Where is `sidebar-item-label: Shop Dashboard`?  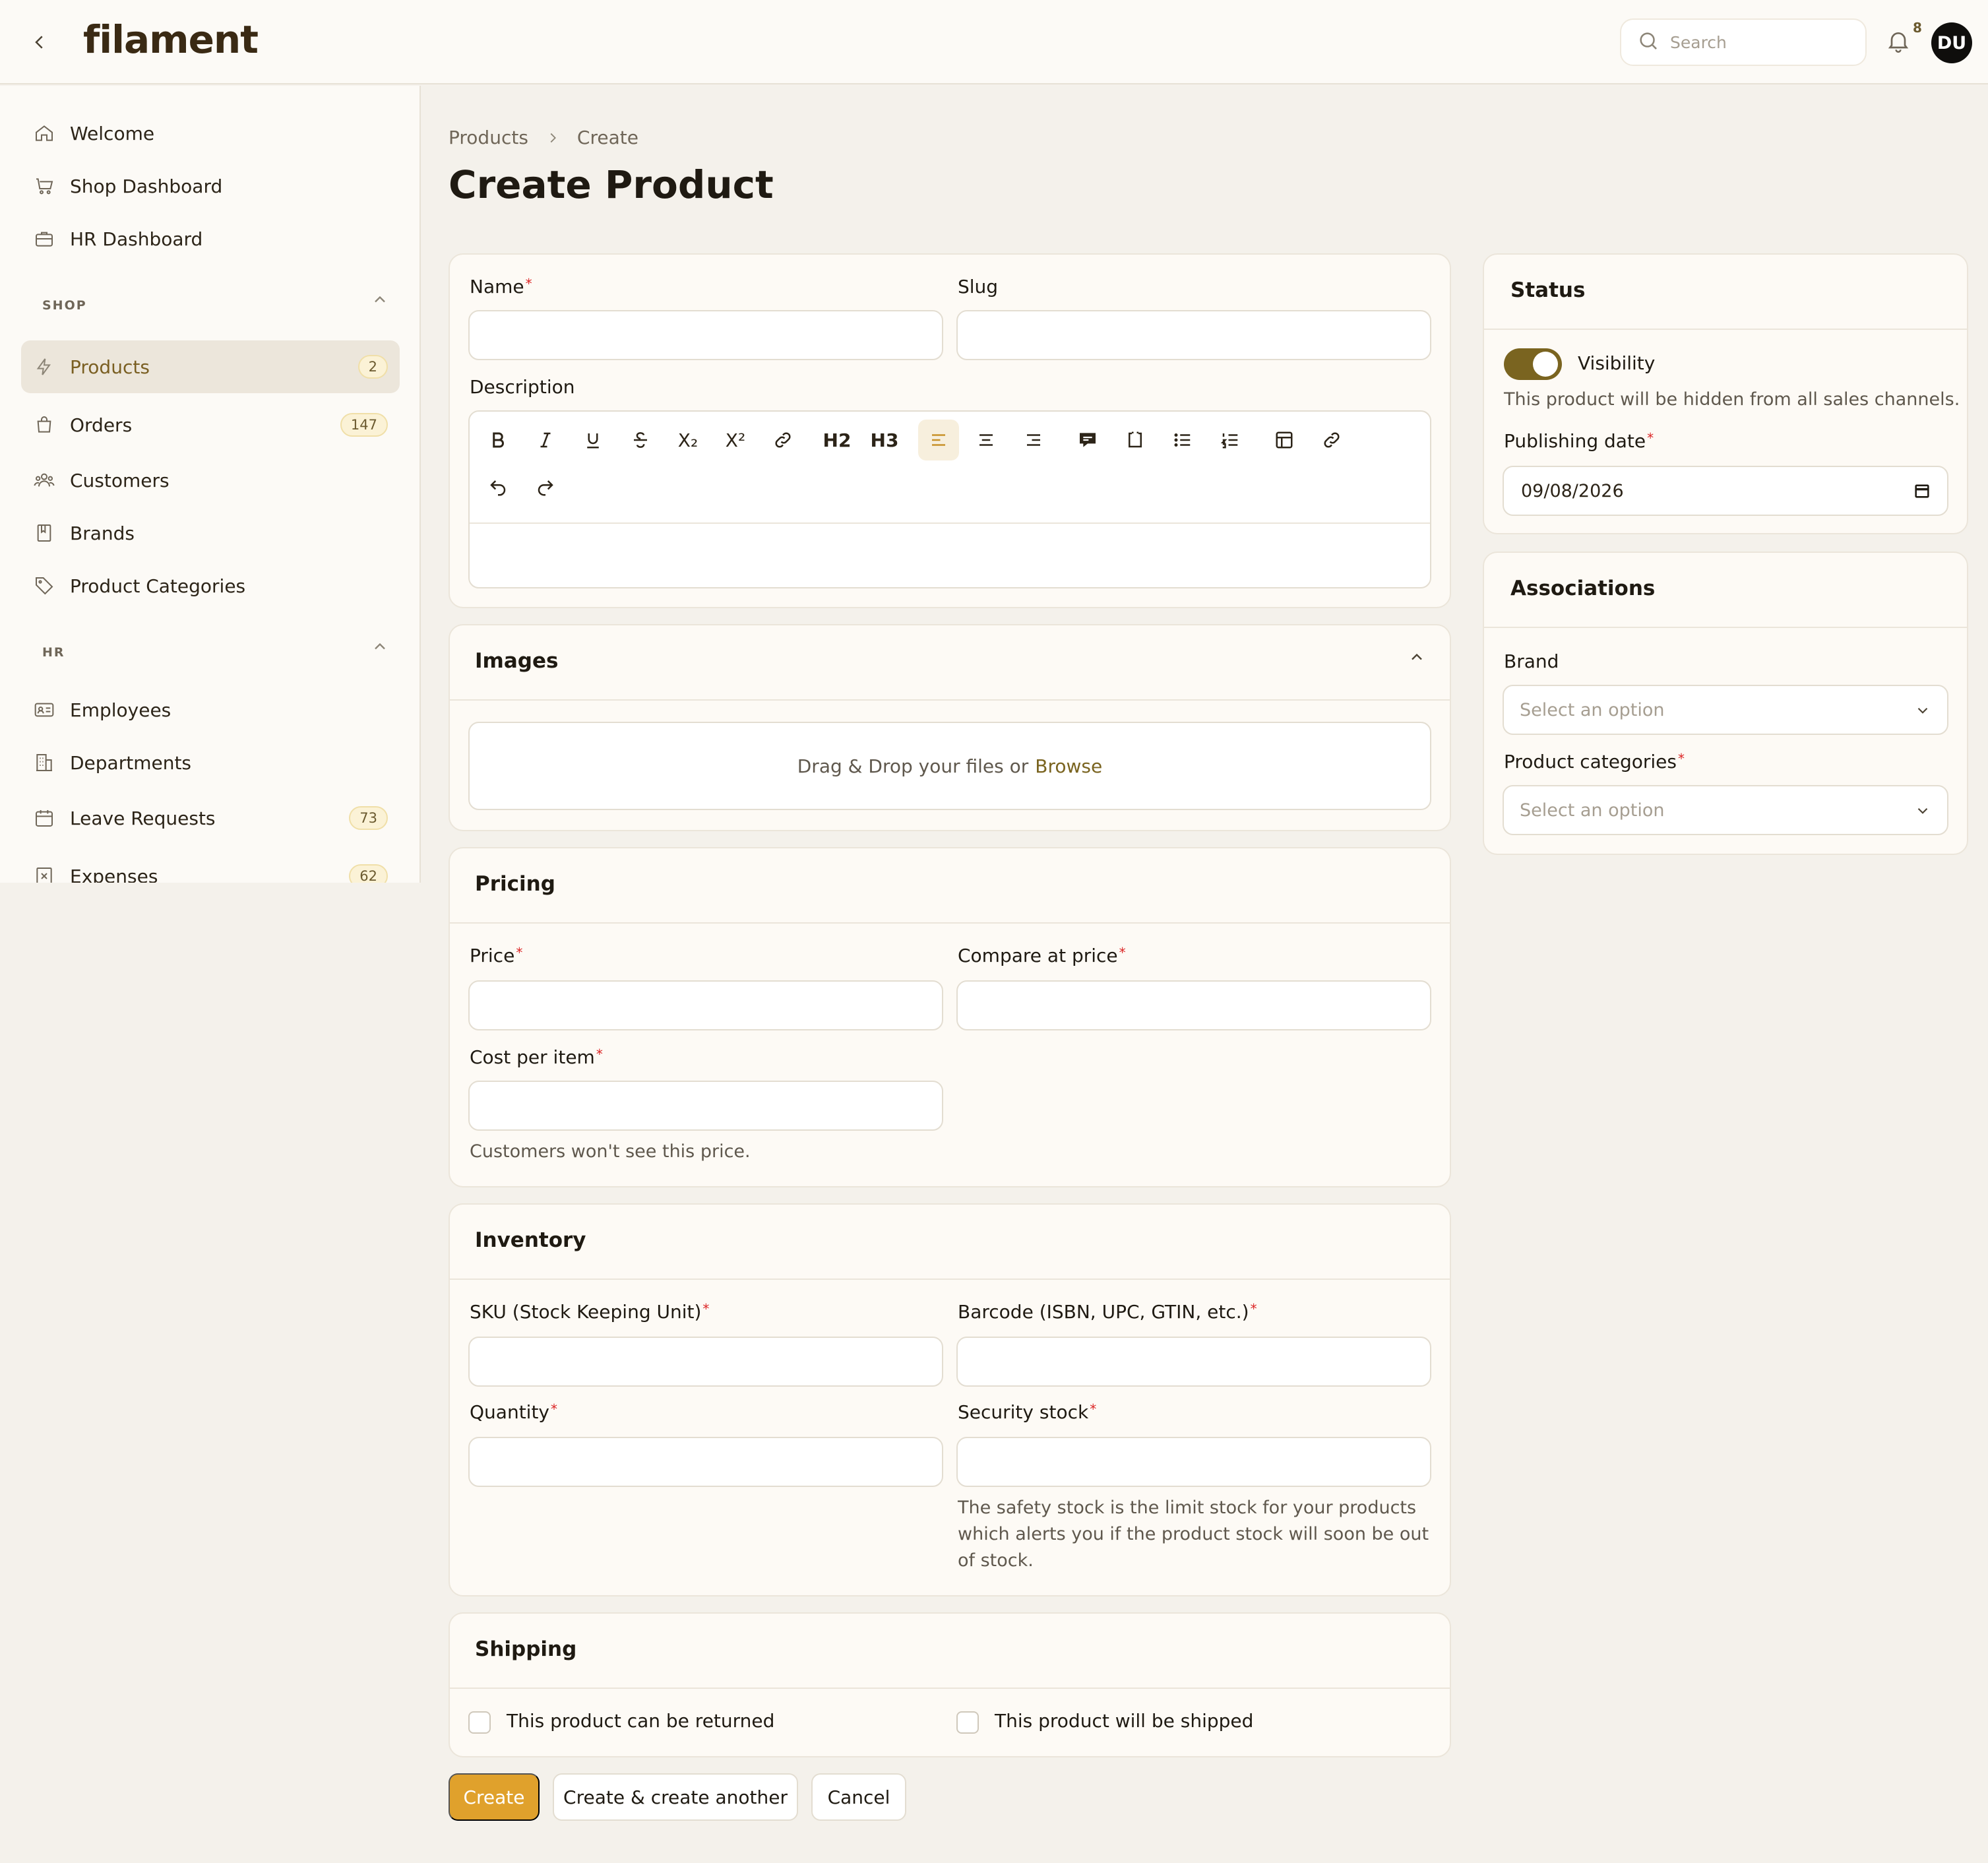 sidebar-item-label: Shop Dashboard is located at coordinates (146, 186).